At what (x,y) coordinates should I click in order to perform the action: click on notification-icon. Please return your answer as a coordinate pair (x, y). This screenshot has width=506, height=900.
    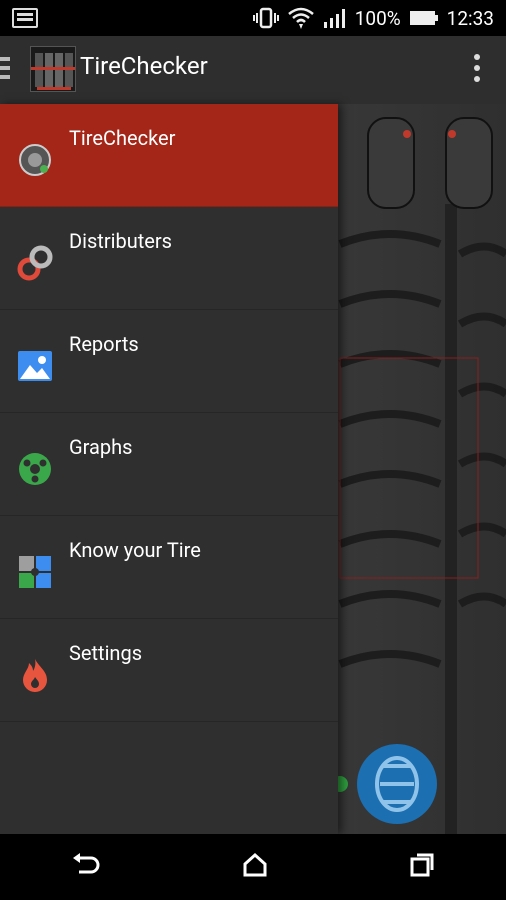
    Looking at the image, I should click on (25, 18).